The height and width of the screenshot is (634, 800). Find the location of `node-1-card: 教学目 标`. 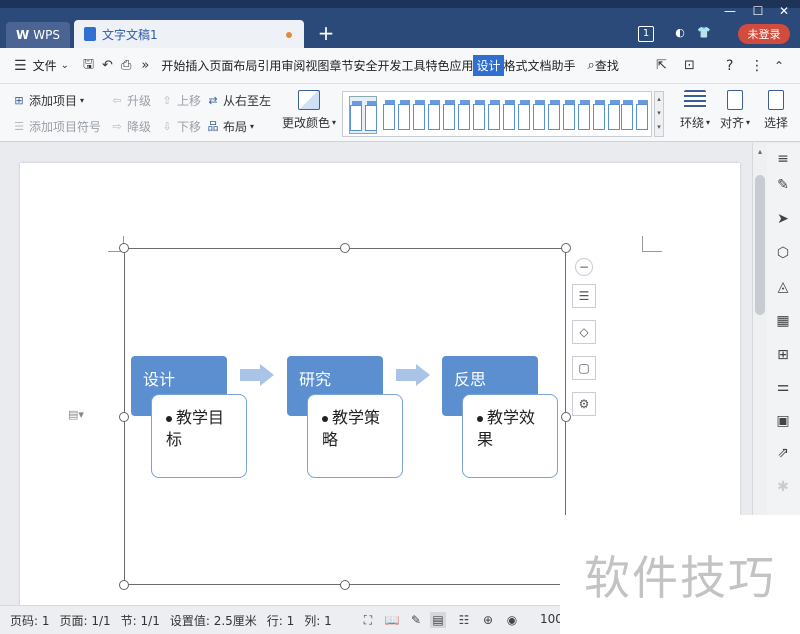

node-1-card: 教学目 标 is located at coordinates (199, 436).